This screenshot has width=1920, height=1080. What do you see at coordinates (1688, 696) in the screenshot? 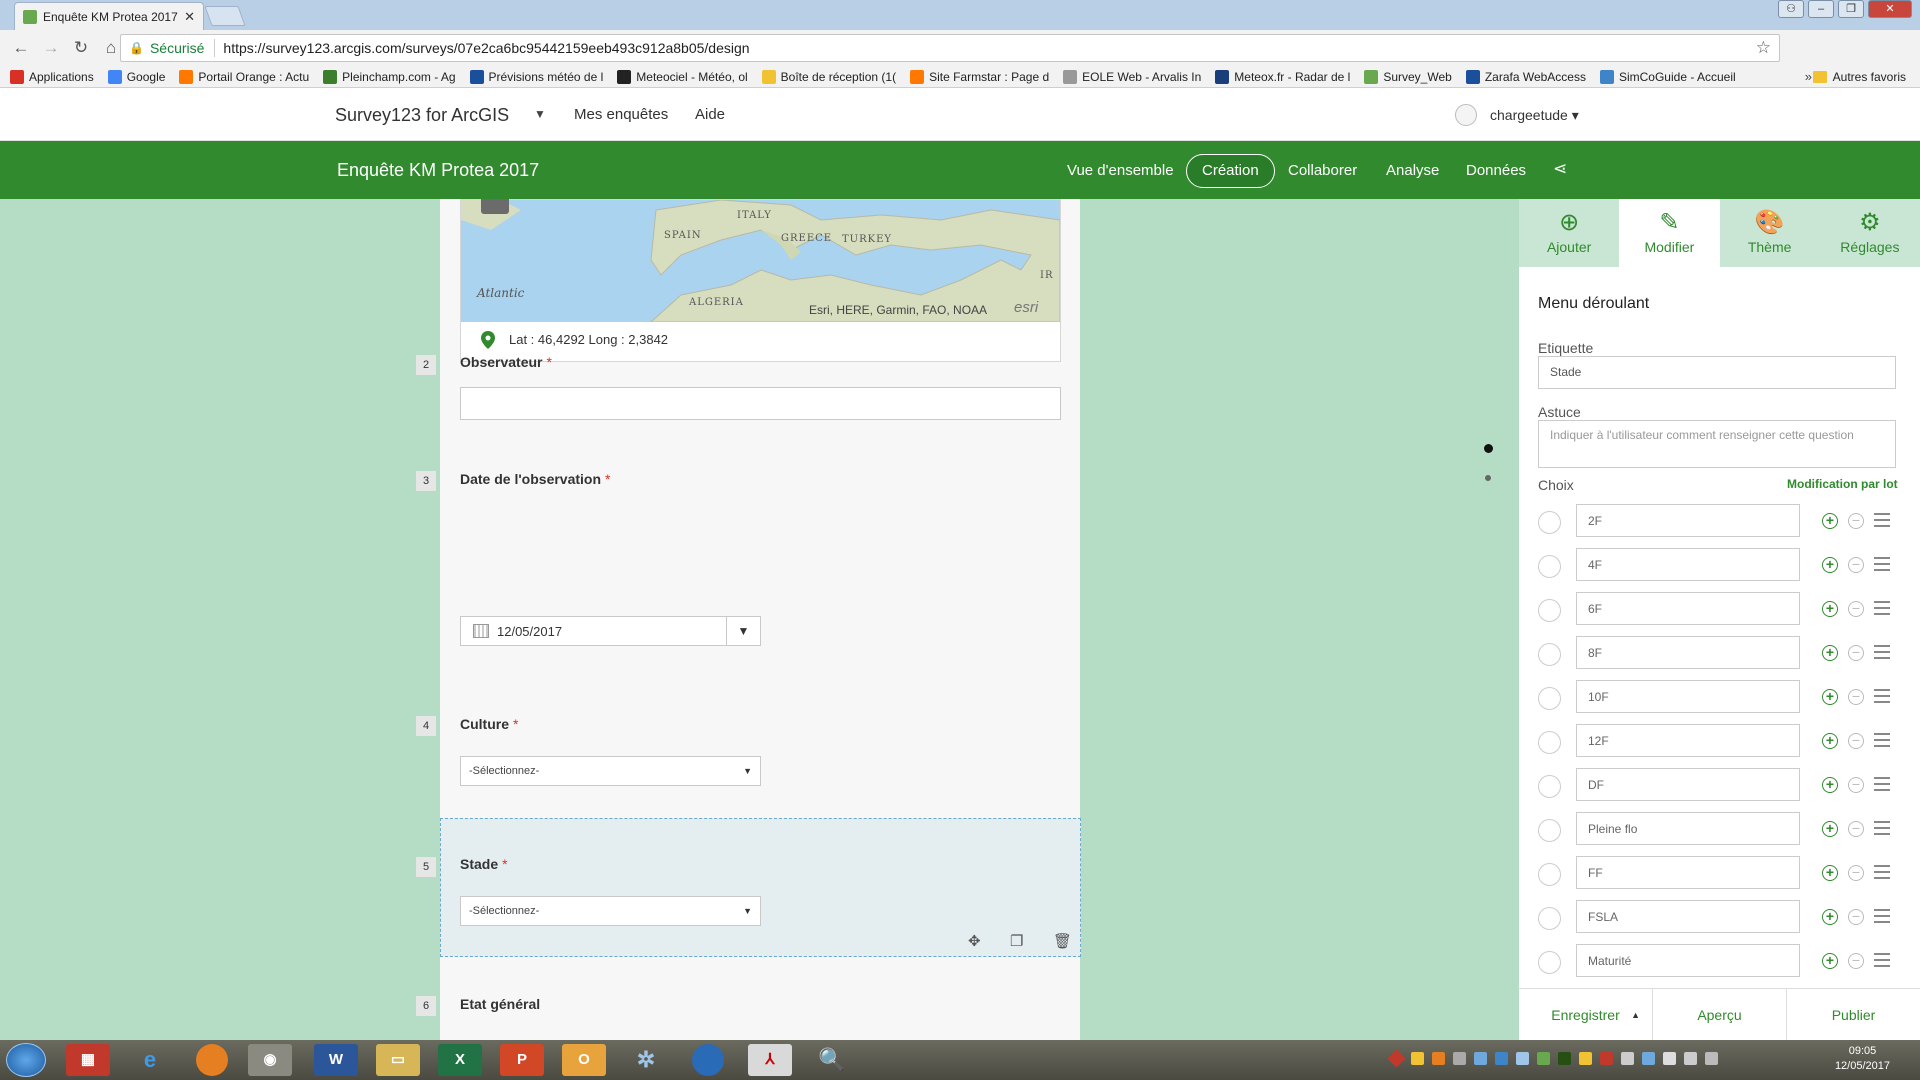
I see `choice-input: 10F` at bounding box center [1688, 696].